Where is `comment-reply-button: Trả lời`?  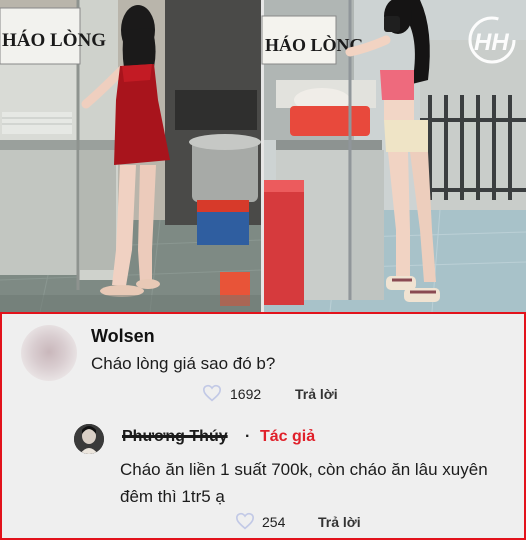
comment-reply-button: Trả lời is located at coordinates (316, 394).